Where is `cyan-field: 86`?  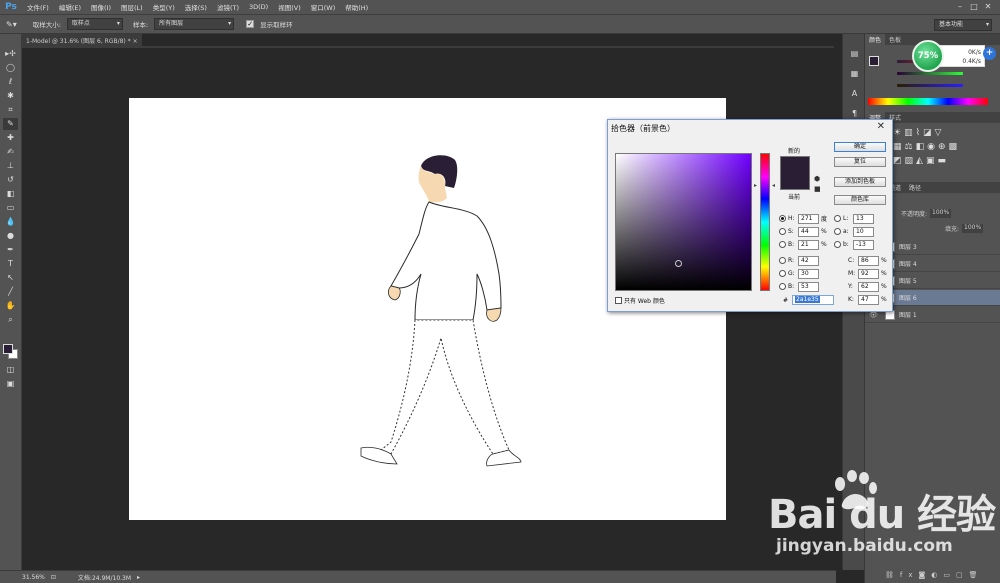 cyan-field: 86 is located at coordinates (868, 260).